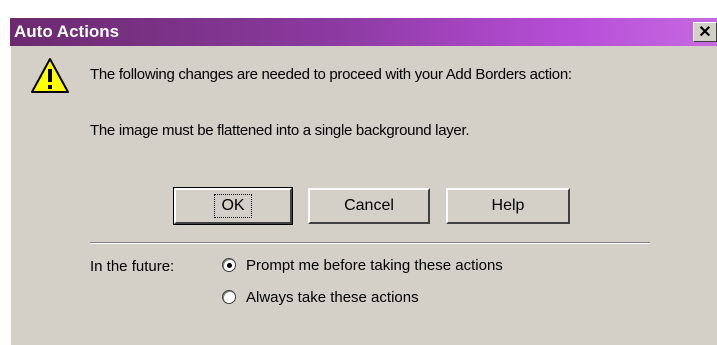 The image size is (717, 345). I want to click on radio-dot, so click(229, 265).